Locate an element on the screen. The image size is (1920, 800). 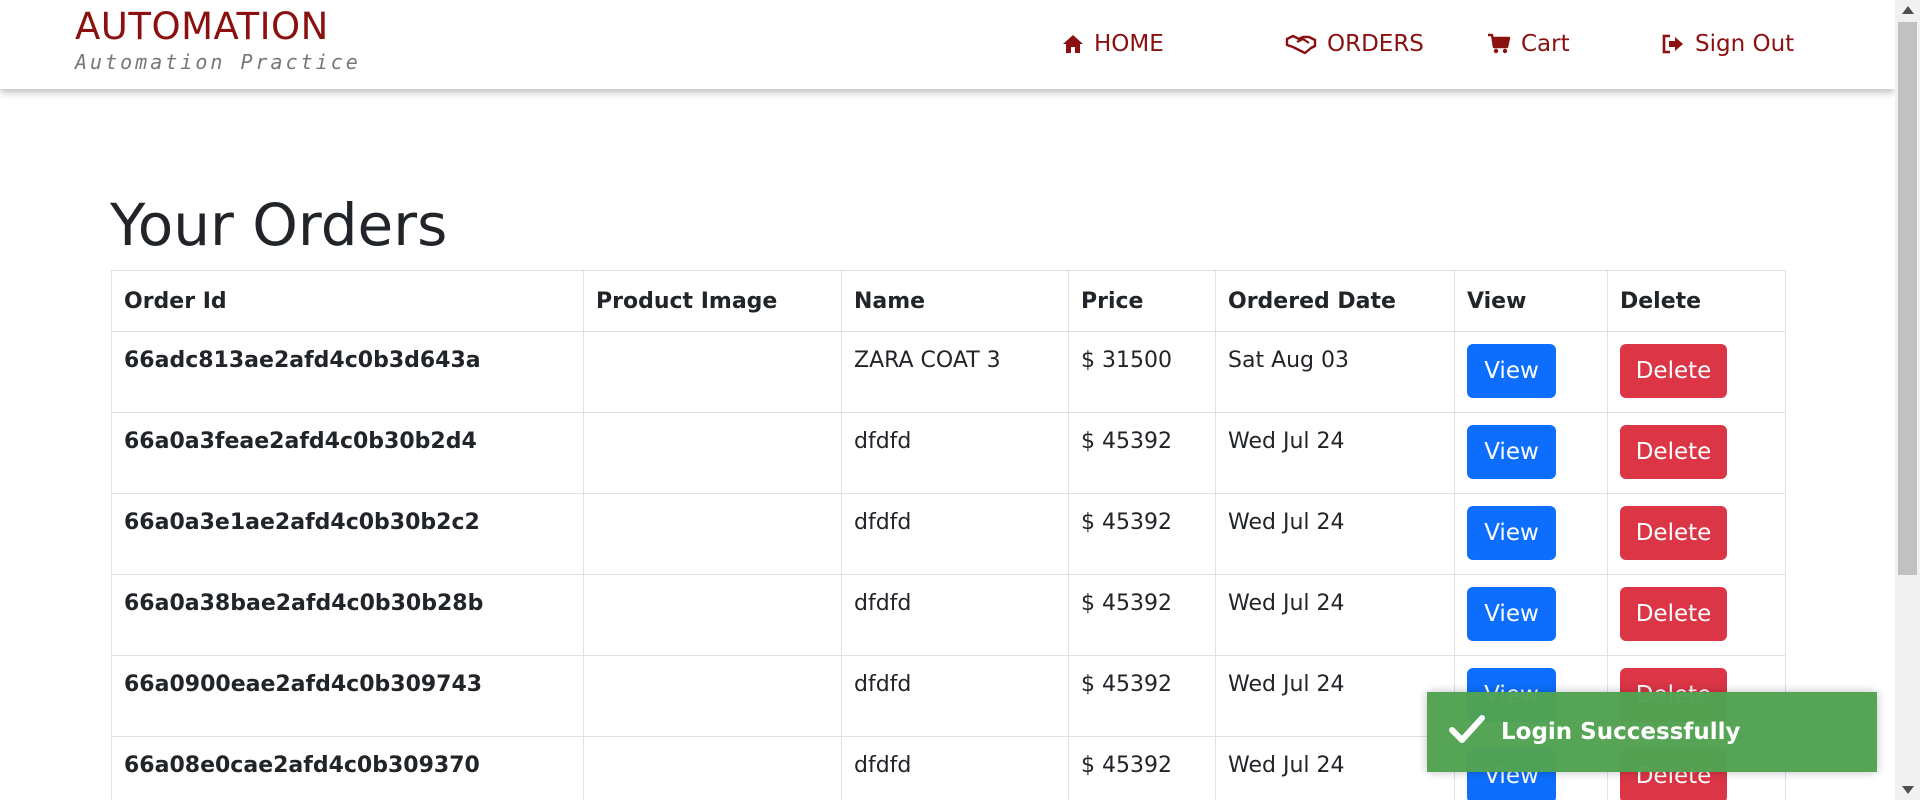
order-id-cell: 66a08e0cae2afd4c0b309370 is located at coordinates (347, 768).